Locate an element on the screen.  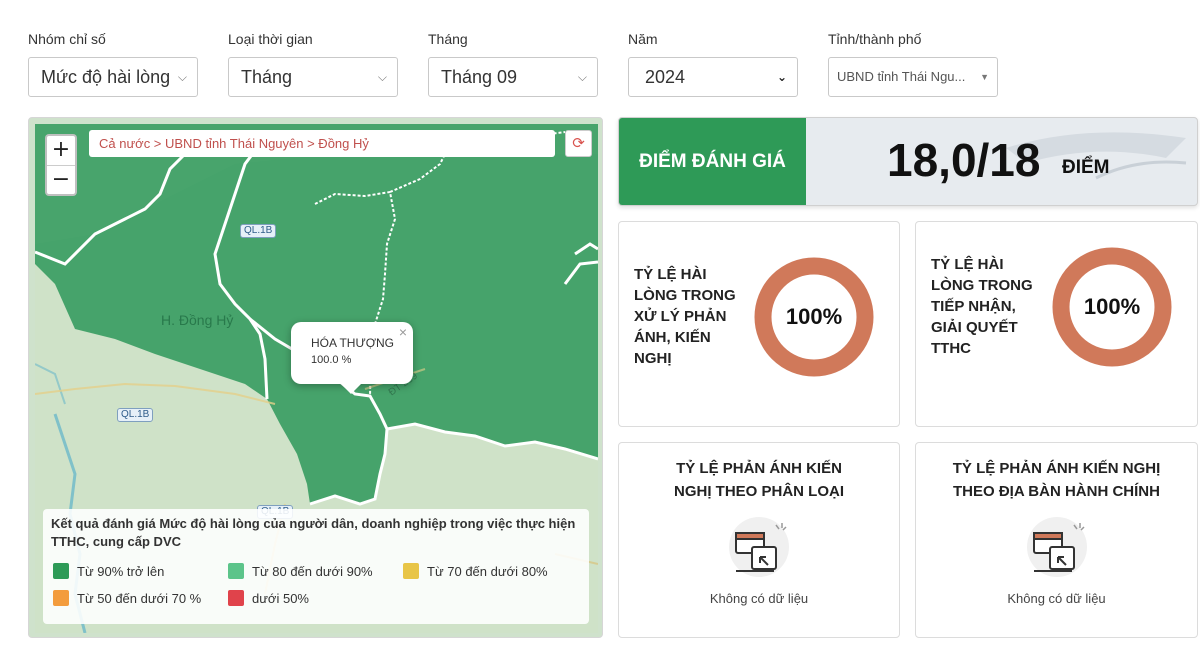
zoom-control: + − is located at coordinates (61, 165).